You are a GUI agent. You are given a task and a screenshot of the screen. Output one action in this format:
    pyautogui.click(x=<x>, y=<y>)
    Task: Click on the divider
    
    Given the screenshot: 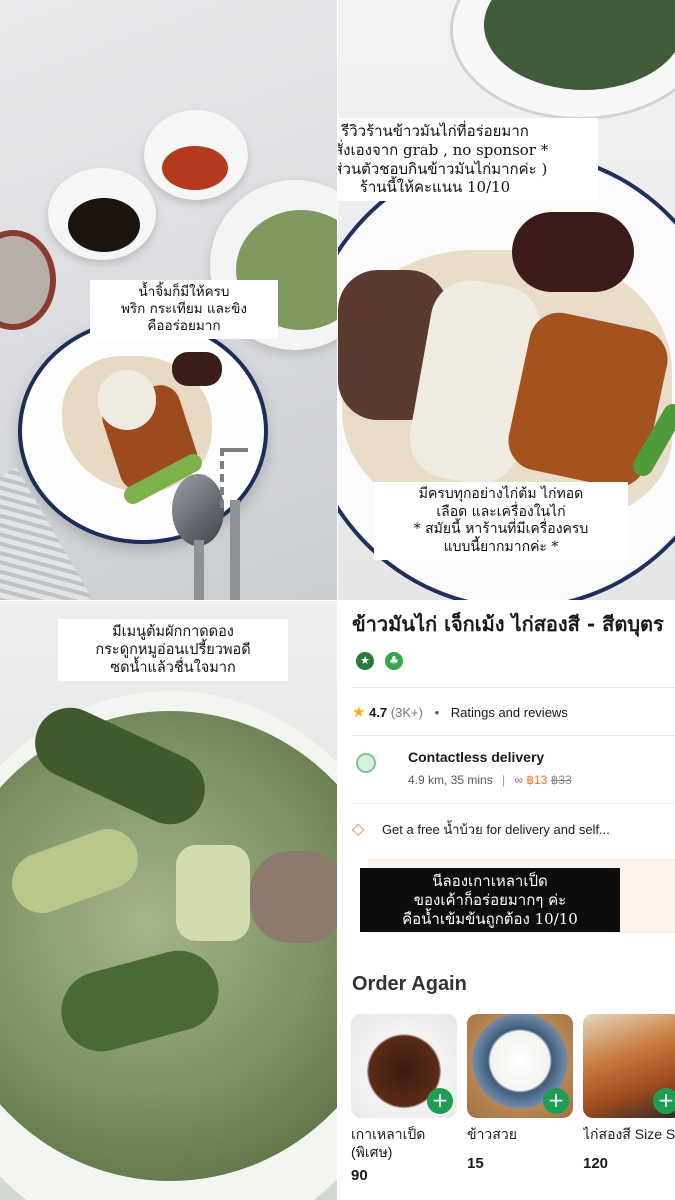 What is the action you would take?
    pyautogui.click(x=513, y=687)
    